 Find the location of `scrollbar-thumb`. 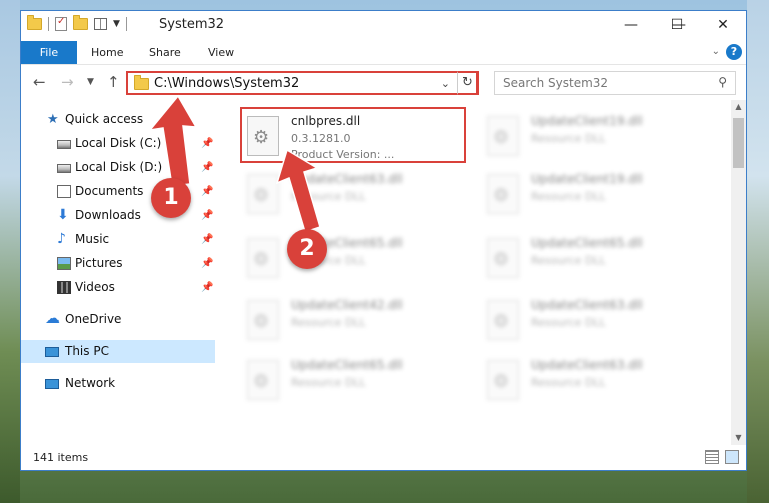

scrollbar-thumb is located at coordinates (738, 143).